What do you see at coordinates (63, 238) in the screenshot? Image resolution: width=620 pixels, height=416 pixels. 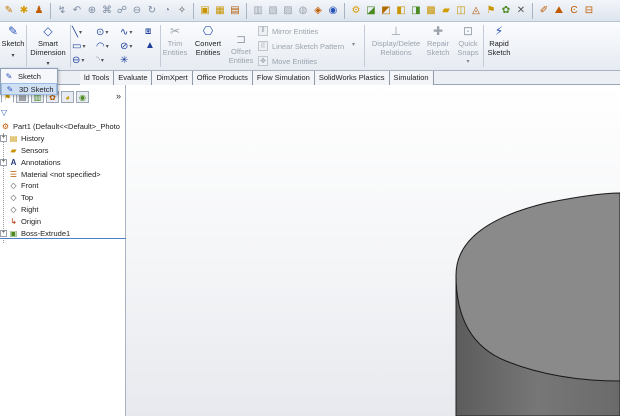 I see `rollback-bar` at bounding box center [63, 238].